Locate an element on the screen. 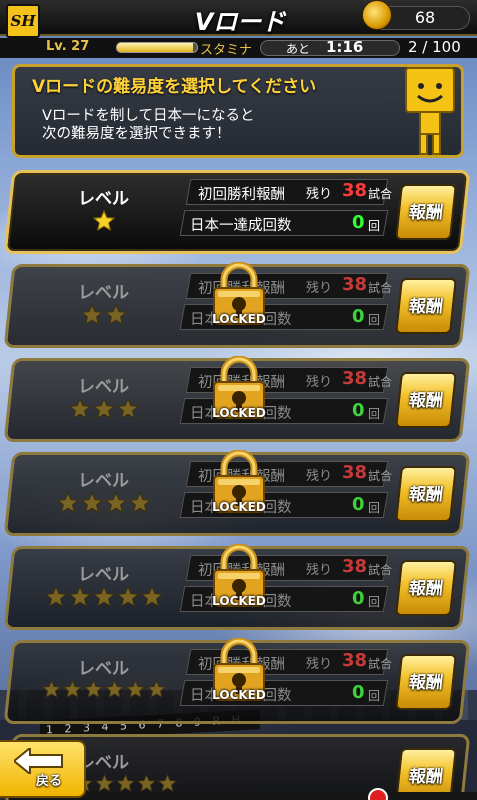 The height and width of the screenshot is (800, 477). back-label: 戻る is located at coordinates (49, 781).